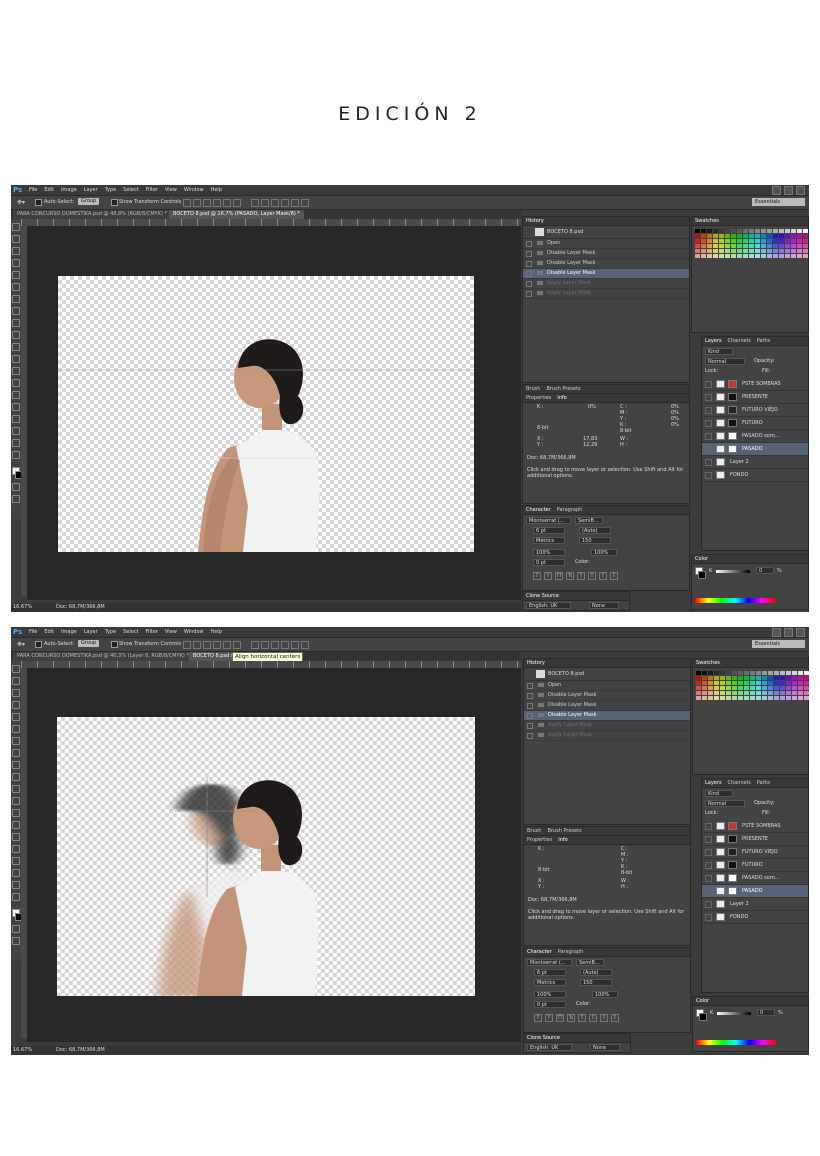 This screenshot has height=1156, width=820. I want to click on history-brush-tool-icon, so click(16, 335).